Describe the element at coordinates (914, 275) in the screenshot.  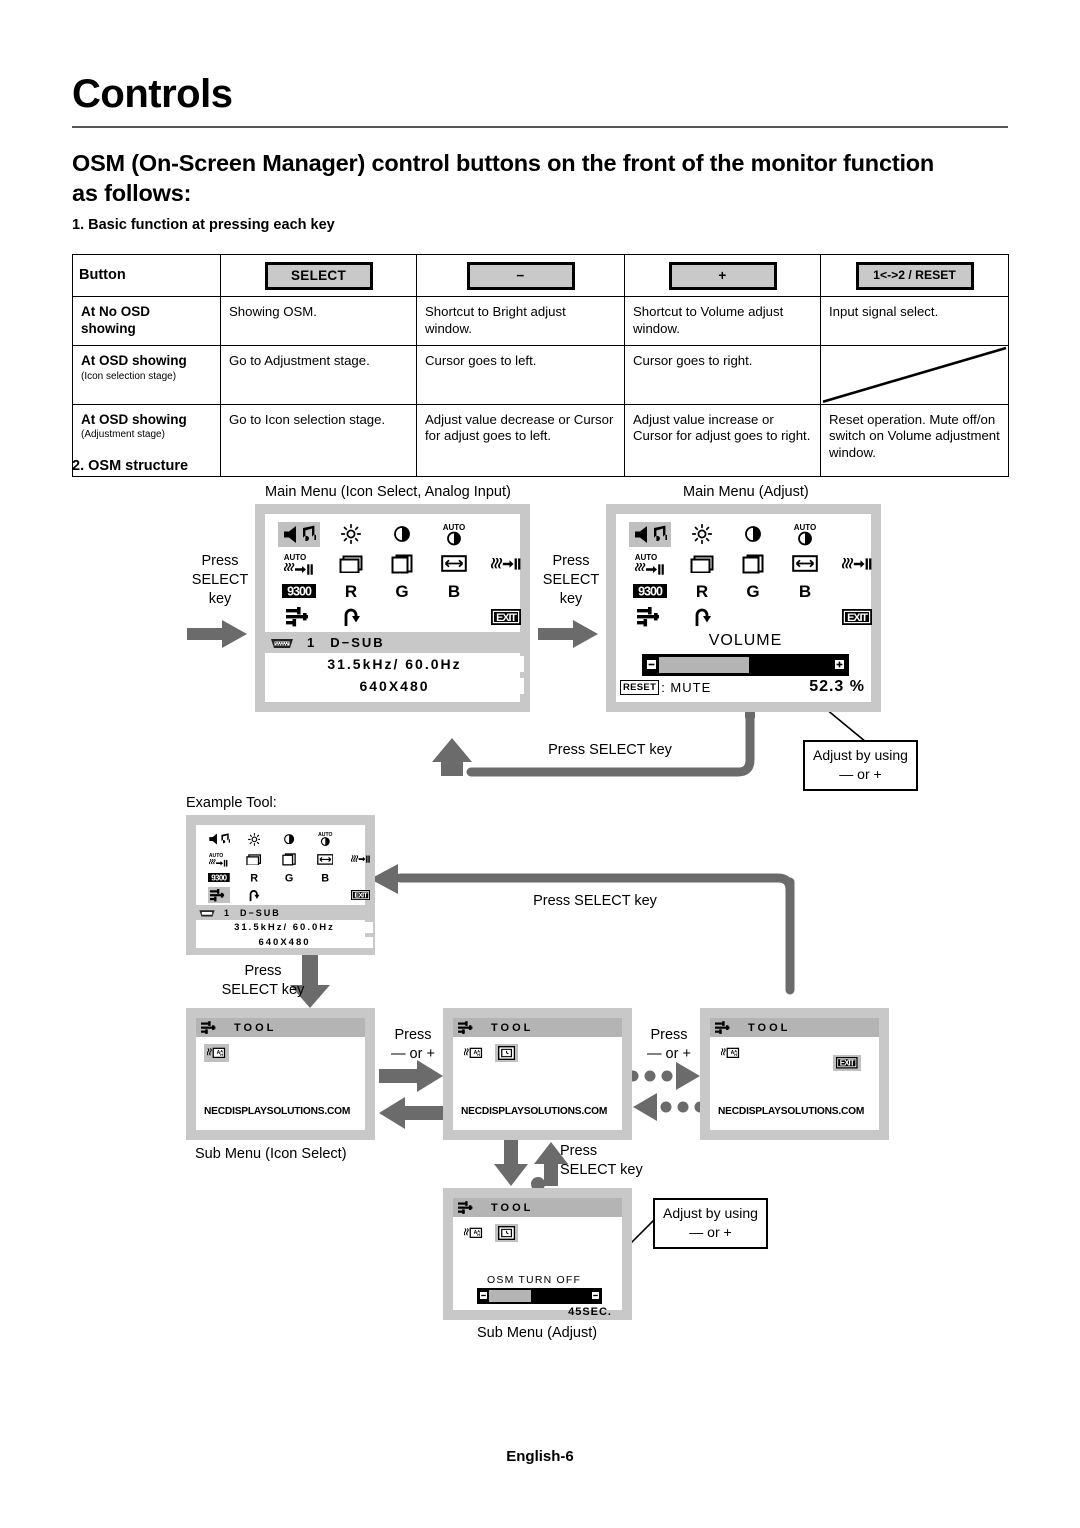
I see `keycap-input-reset: 1<->2 / RESET` at that location.